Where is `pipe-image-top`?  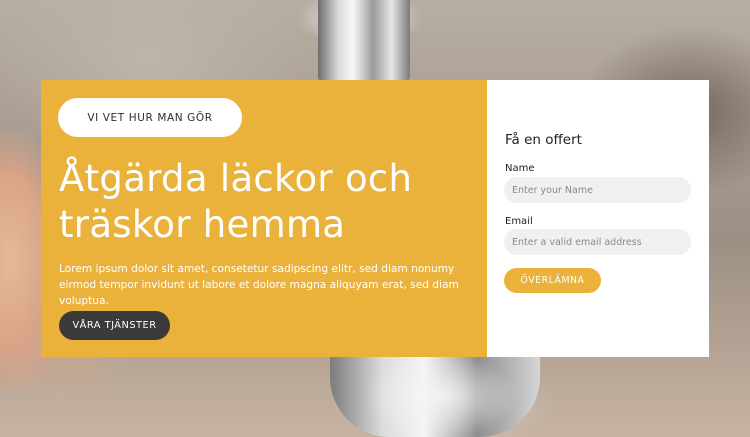
pipe-image-top is located at coordinates (364, 41).